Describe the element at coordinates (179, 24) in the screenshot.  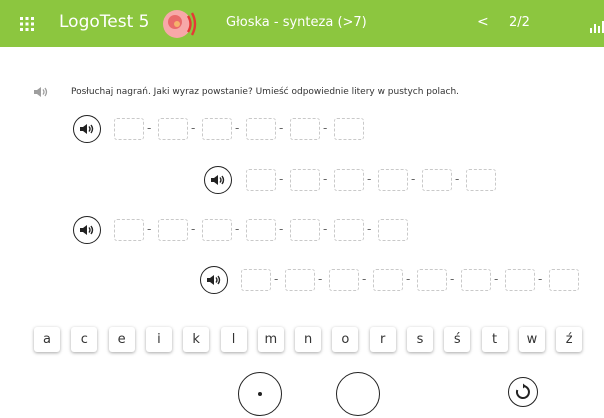
I see `logotest-logo` at that location.